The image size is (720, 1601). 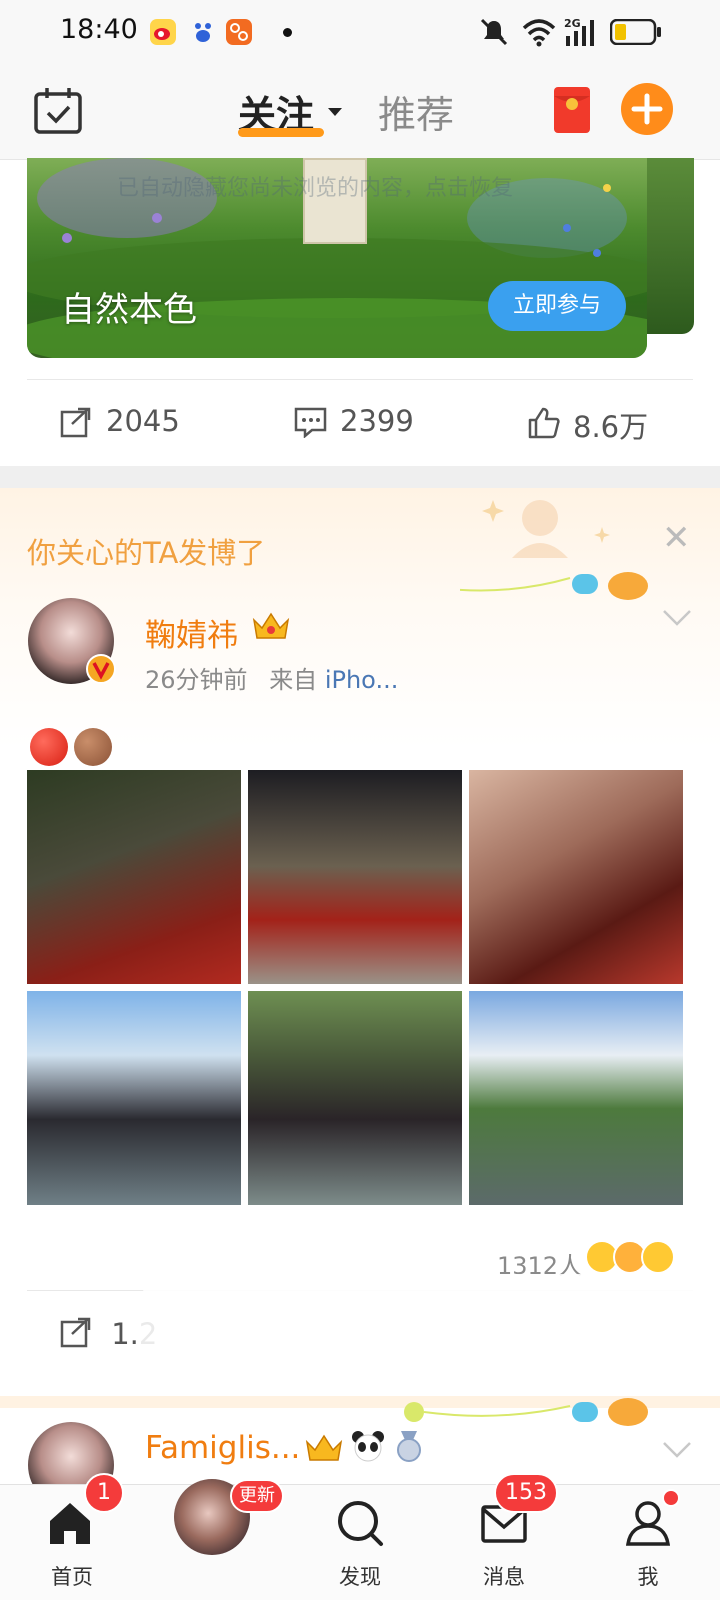 I want to click on activity-banner: 已自动隐藏您尚未浏览的内容，点击恢复 自然本色 立即参与, so click(x=337, y=258).